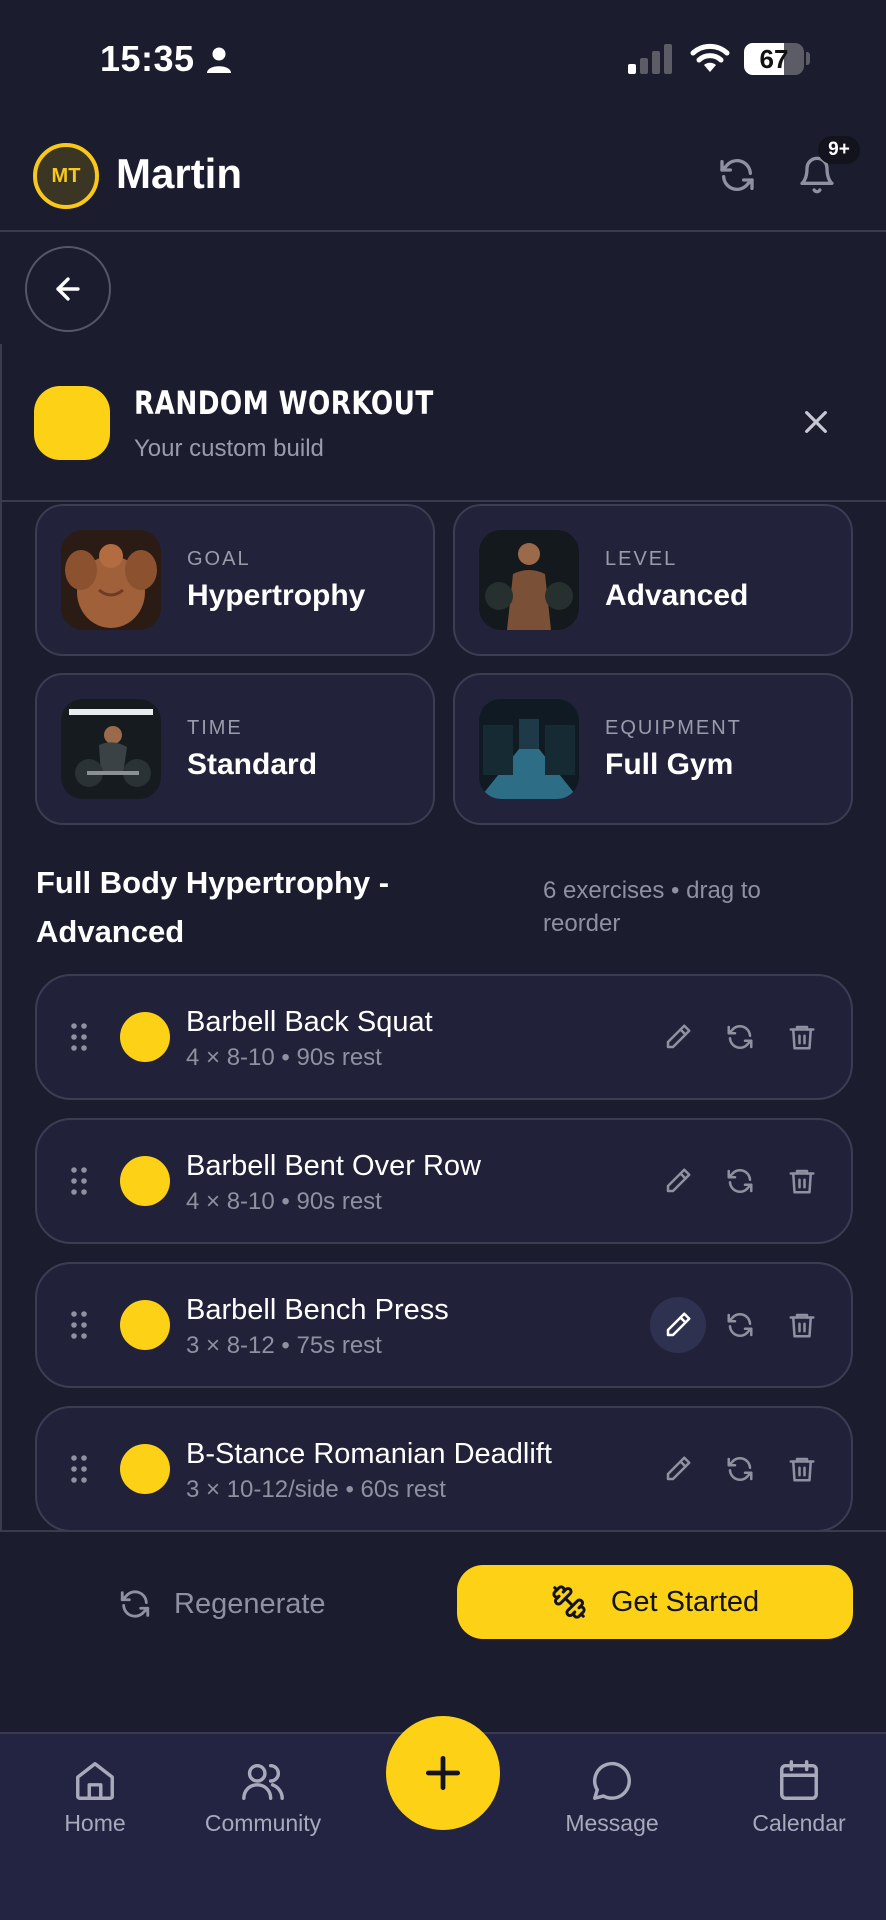 The width and height of the screenshot is (886, 1920). Describe the element at coordinates (72, 423) in the screenshot. I see `workout-color-dot` at that location.